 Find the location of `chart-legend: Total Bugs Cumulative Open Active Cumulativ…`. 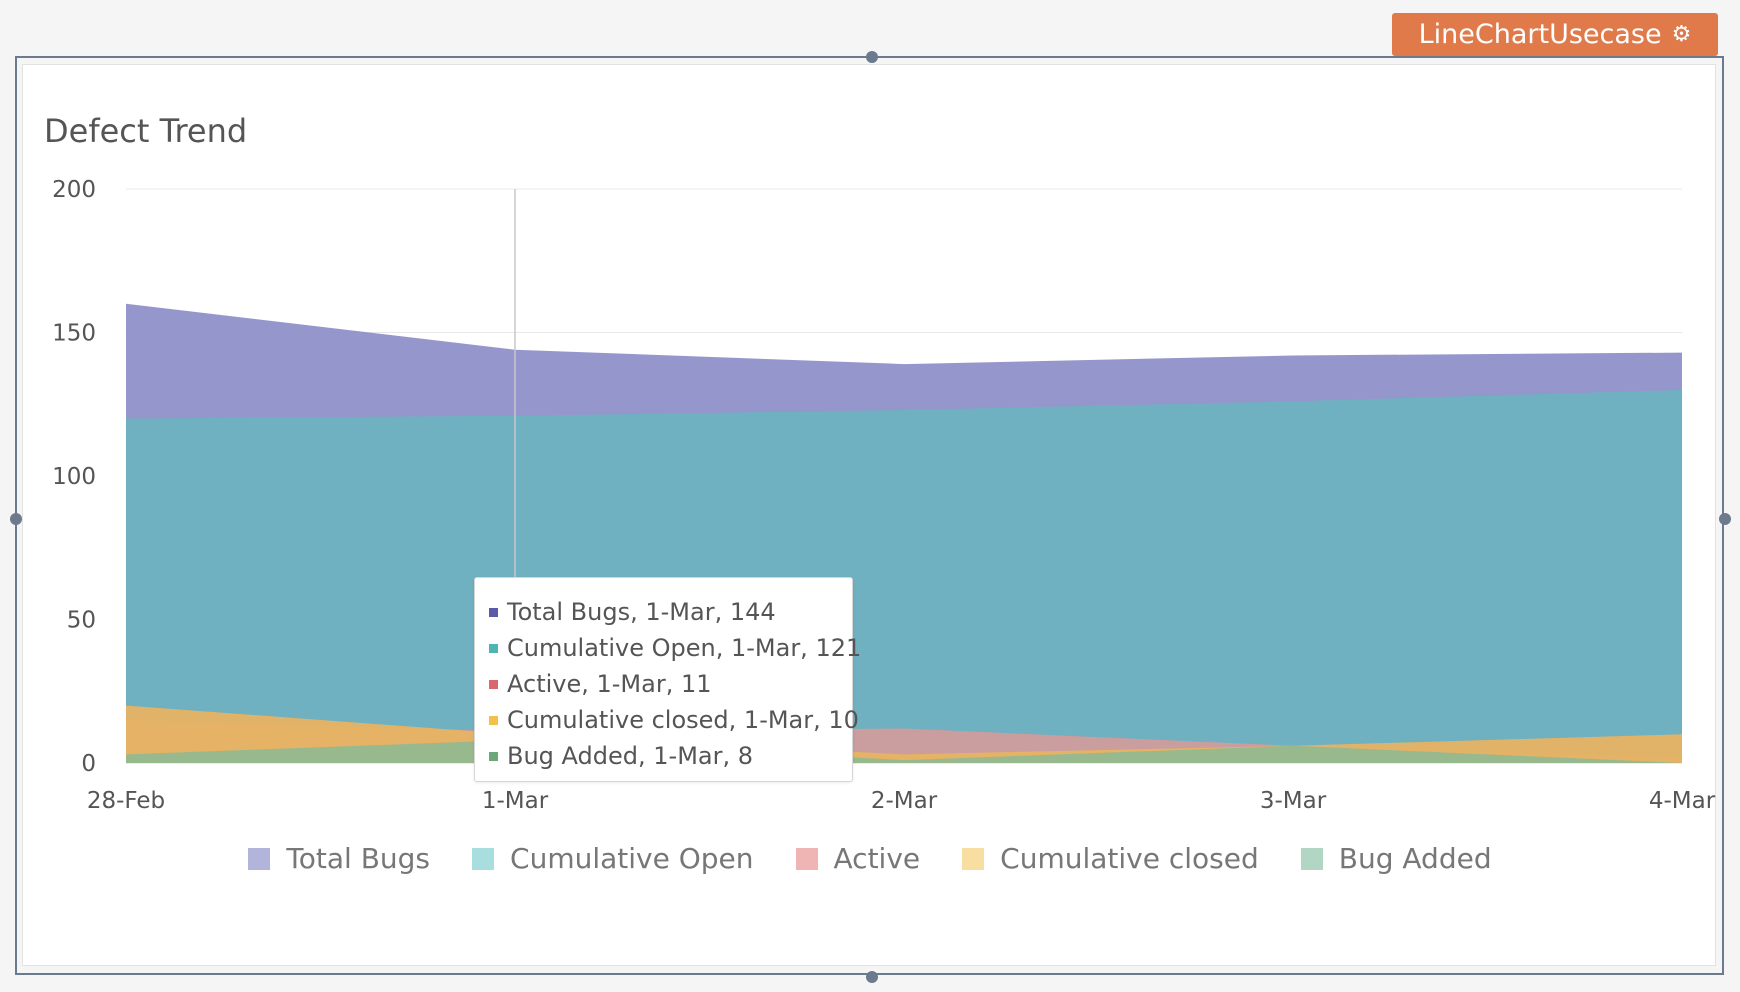

chart-legend: Total Bugs Cumulative Open Active Cumulativ… is located at coordinates (870, 858).